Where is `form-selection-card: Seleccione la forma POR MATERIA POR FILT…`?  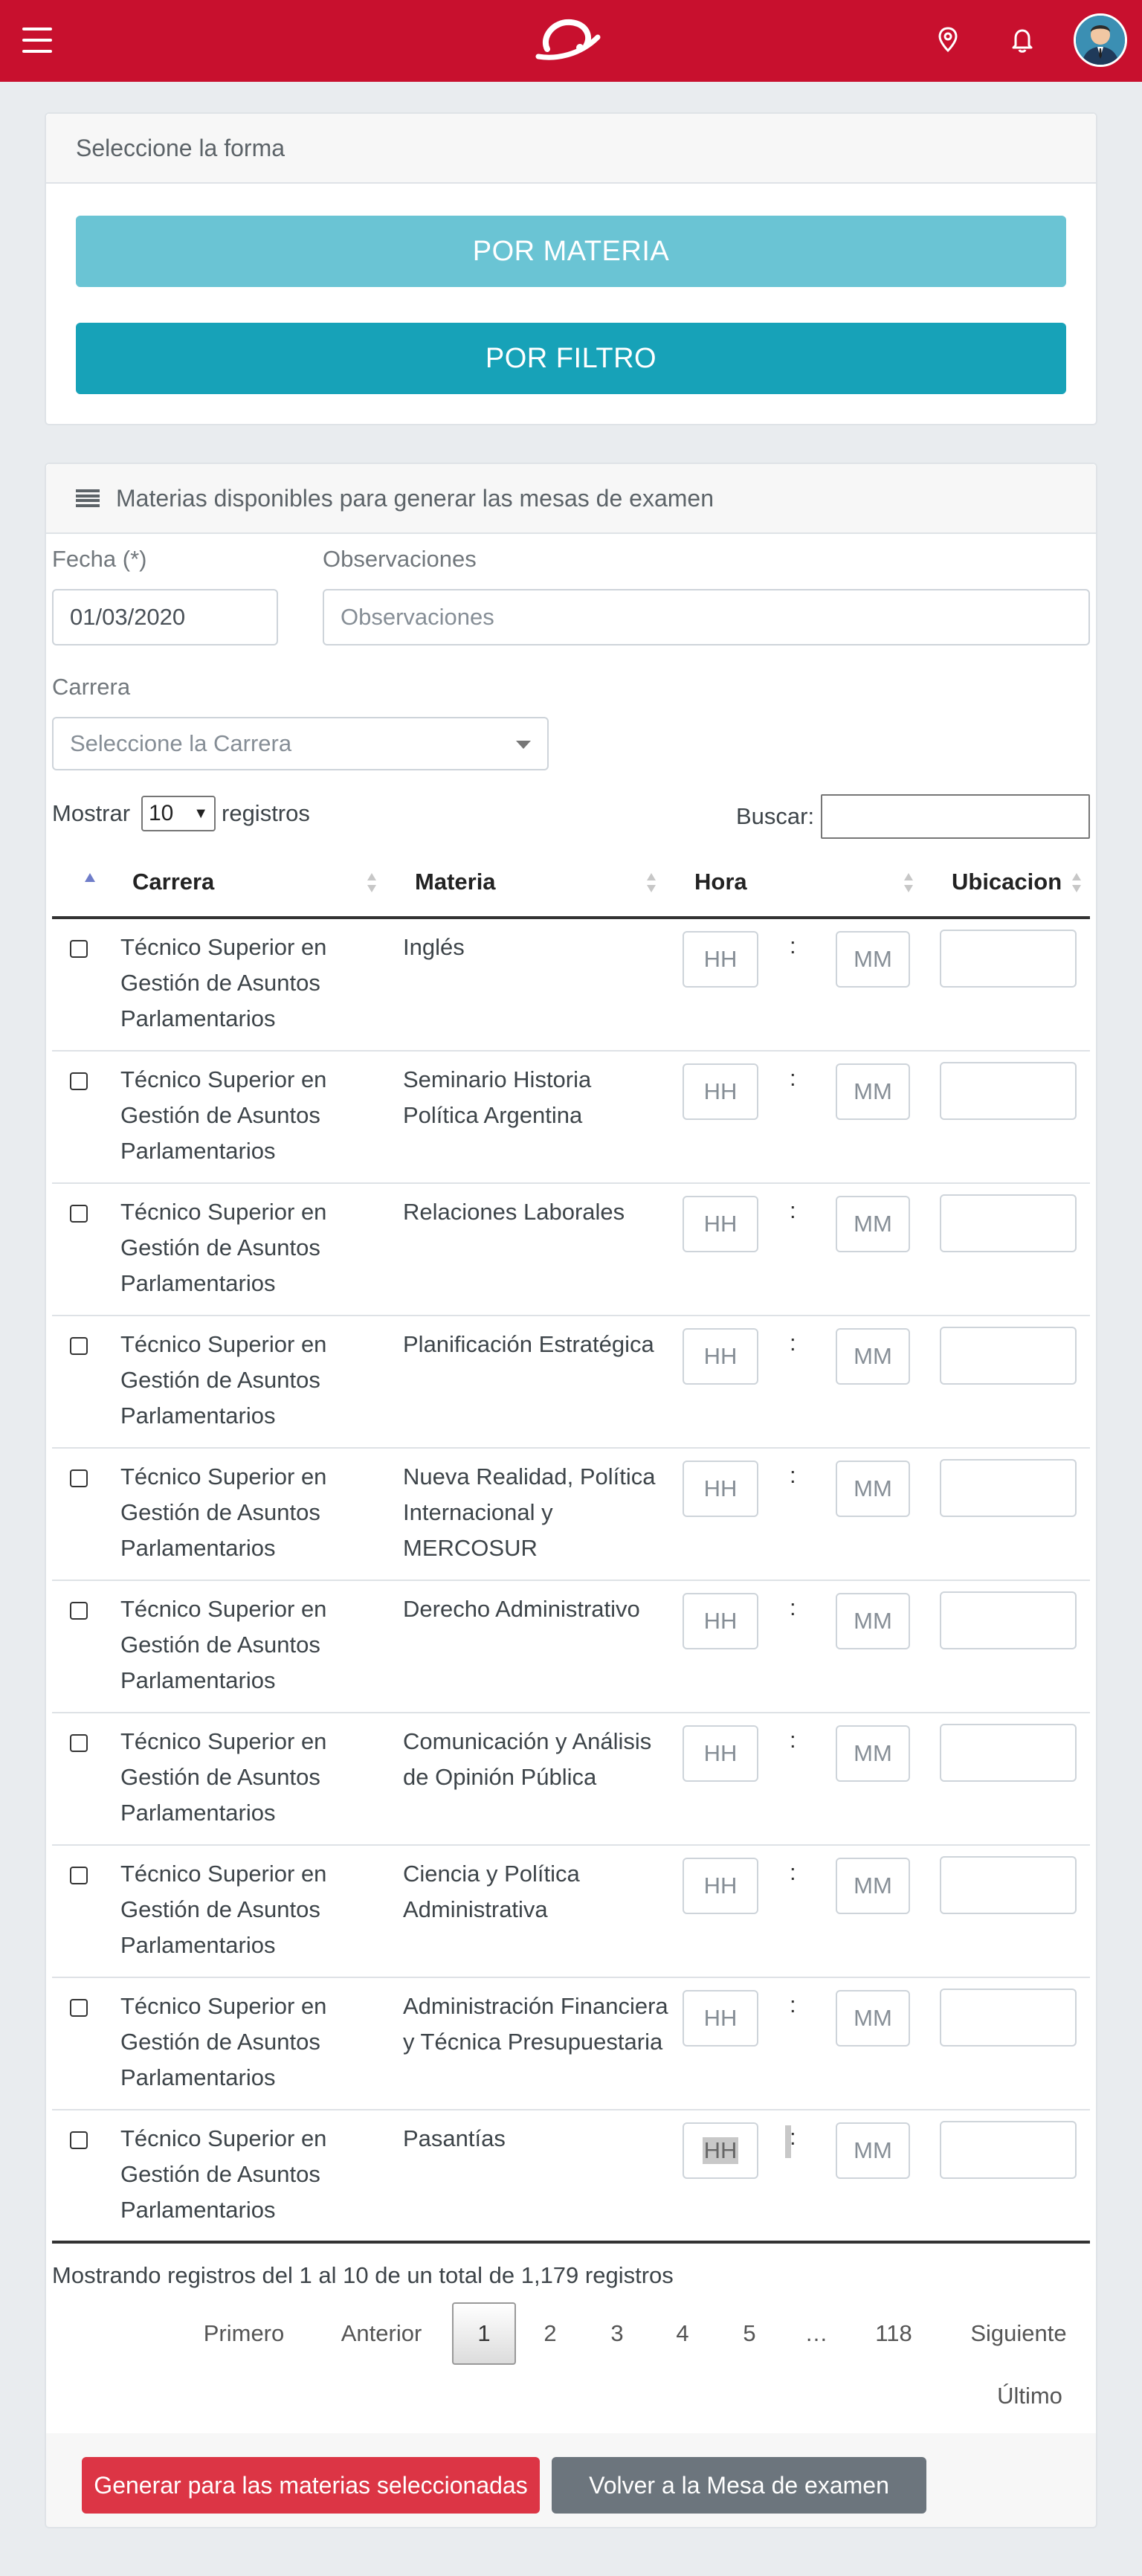 form-selection-card: Seleccione la forma POR MATERIA POR FILT… is located at coordinates (571, 268).